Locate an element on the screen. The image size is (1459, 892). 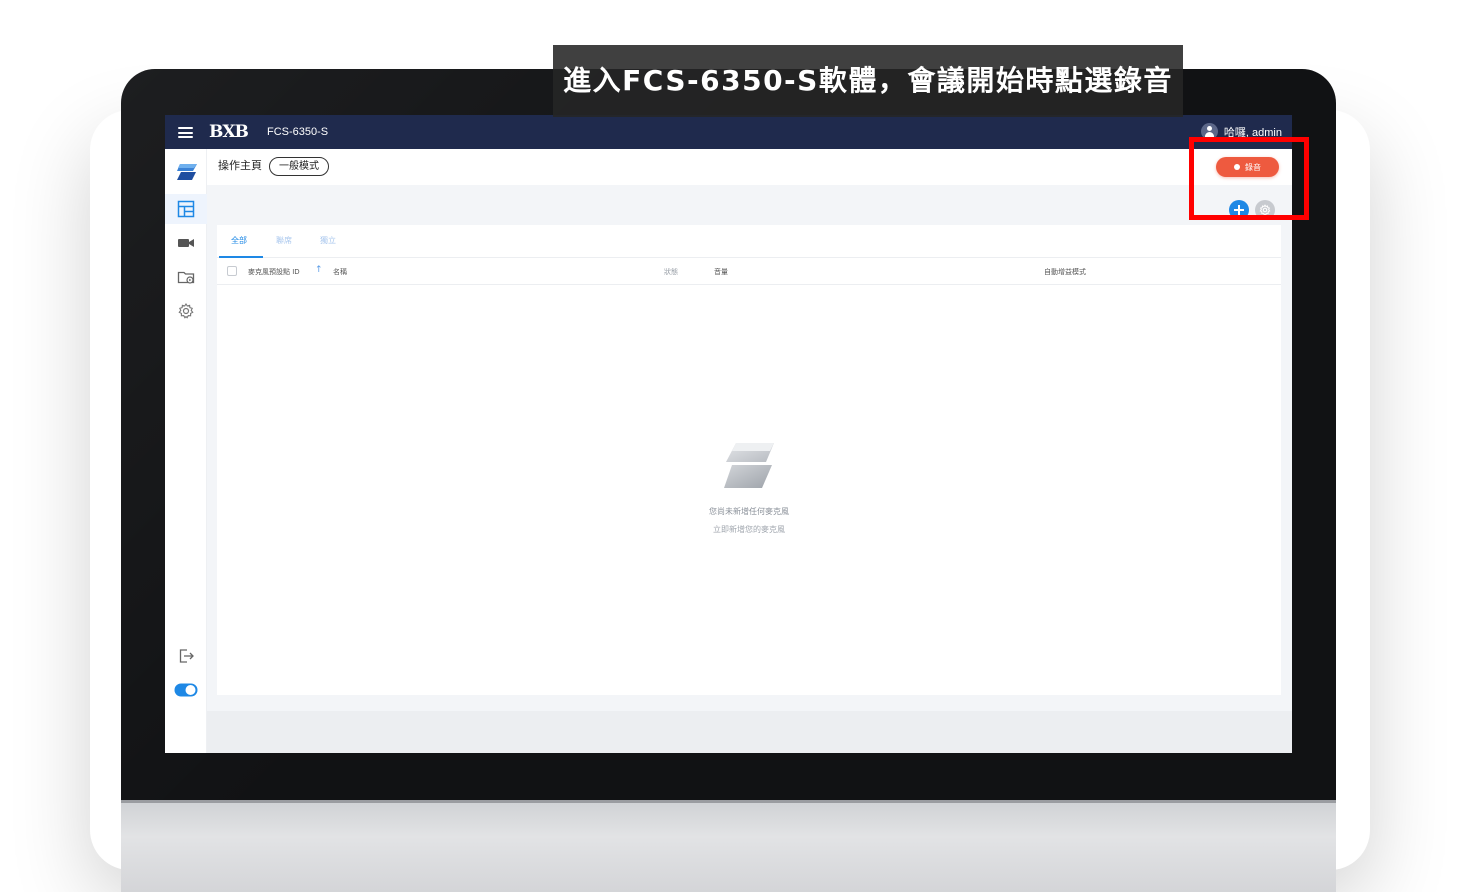
monitor-chin-edge is located at coordinates (728, 801).